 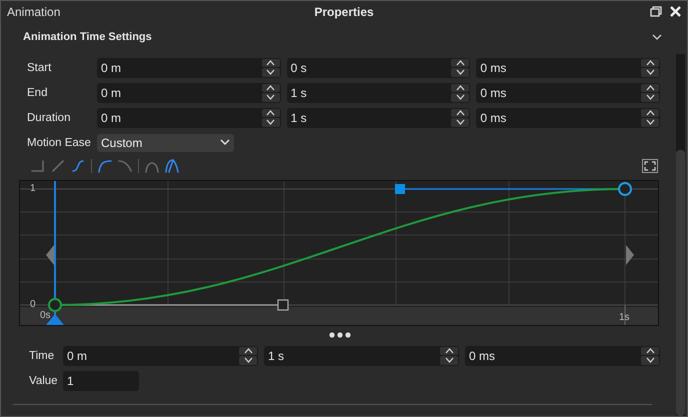 What do you see at coordinates (378, 68) in the screenshot?
I see `time-field: 0 s` at bounding box center [378, 68].